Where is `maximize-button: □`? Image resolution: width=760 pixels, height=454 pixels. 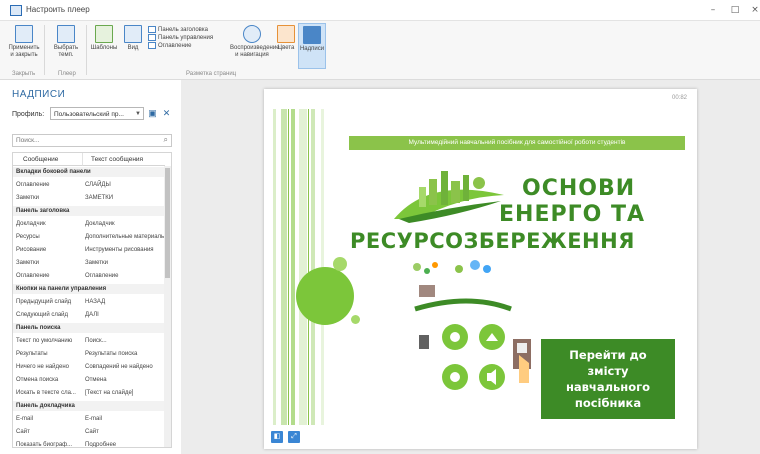
maximize-button: □ is located at coordinates (735, 10).